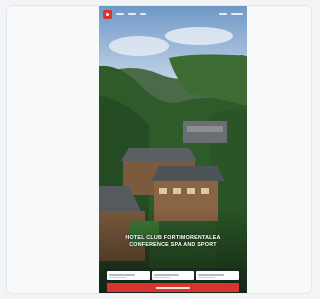  I want to click on booking-widget, so click(173, 280).